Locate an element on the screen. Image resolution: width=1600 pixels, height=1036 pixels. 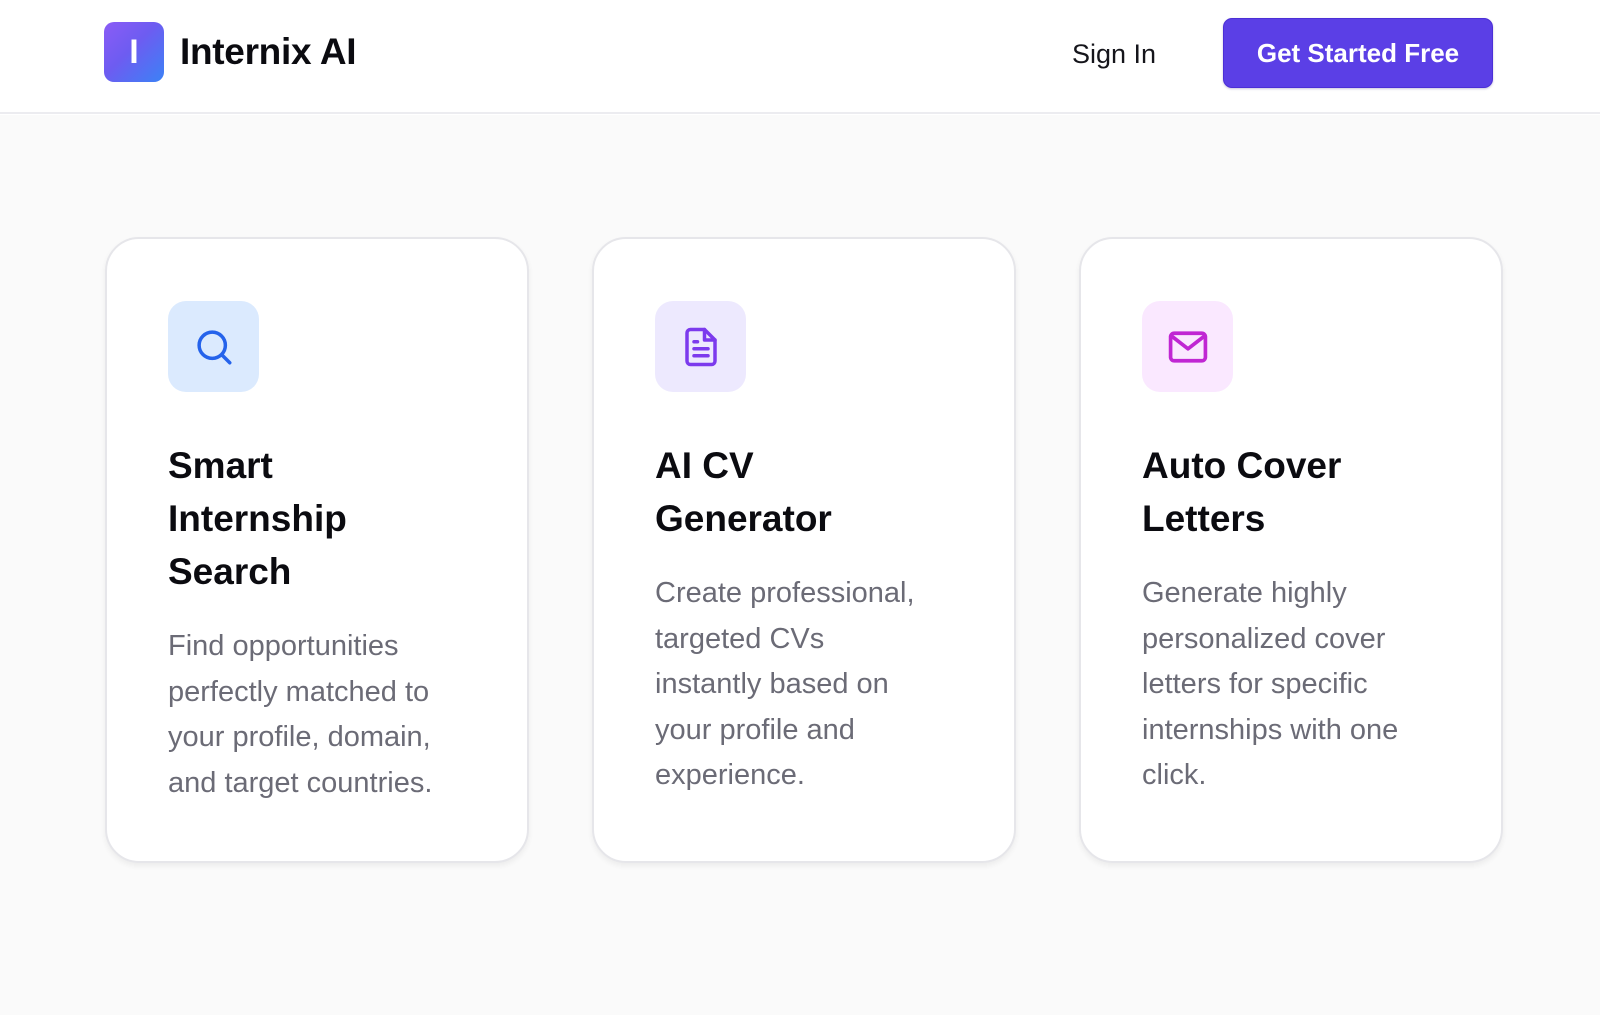
document-icon is located at coordinates (700, 346).